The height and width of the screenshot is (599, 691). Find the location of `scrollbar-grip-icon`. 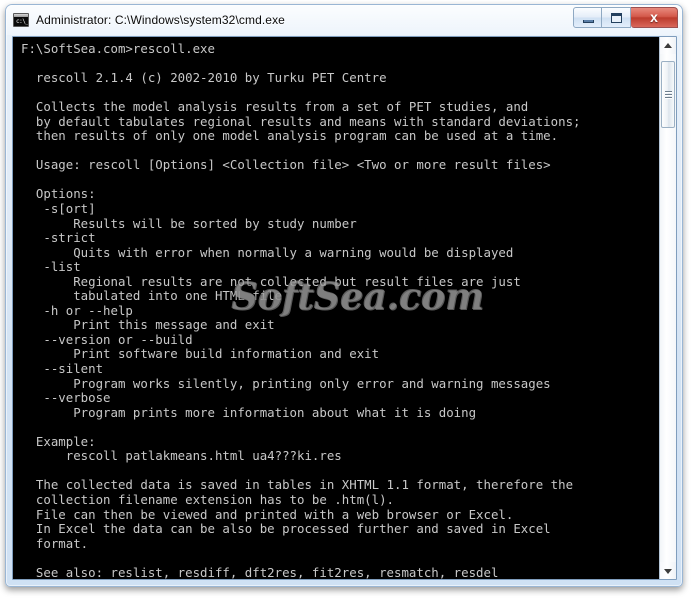

scrollbar-grip-icon is located at coordinates (668, 94).